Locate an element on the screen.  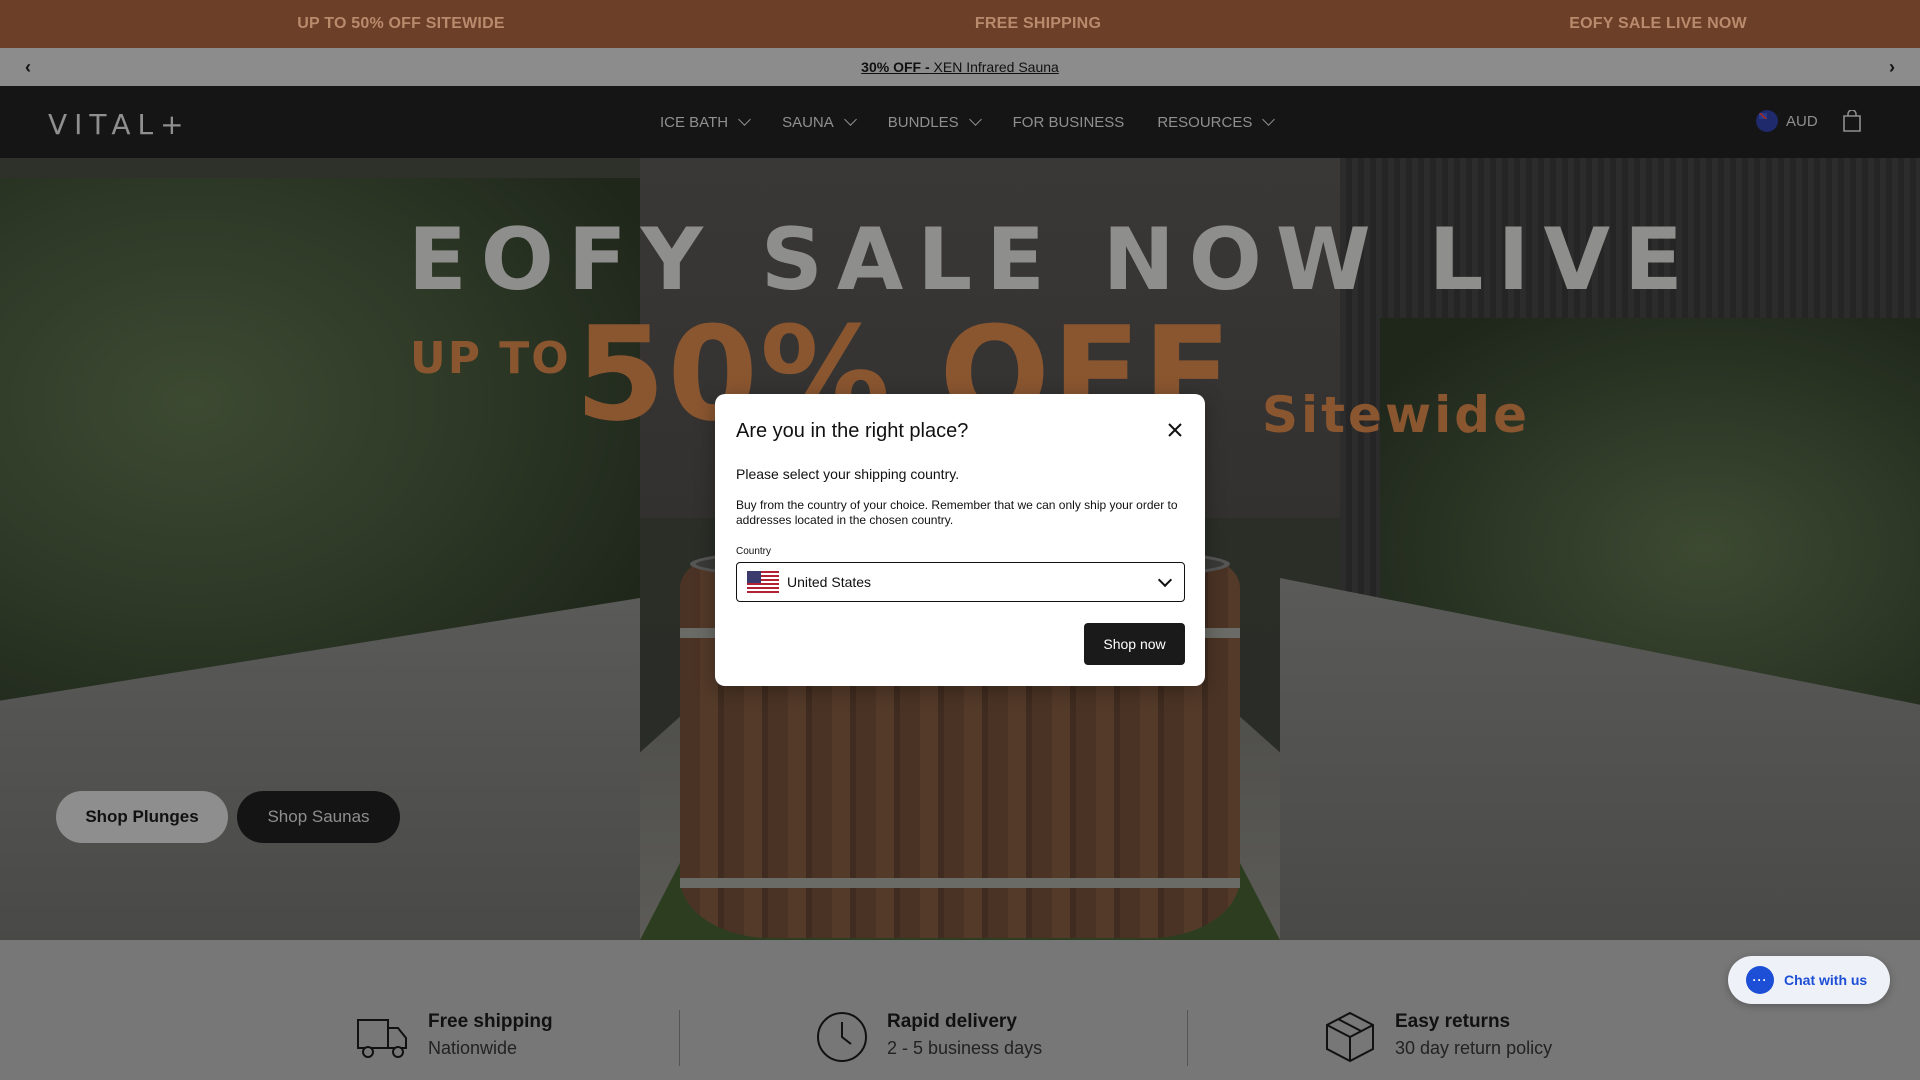
nav-item-label: FOR BUSINESS is located at coordinates (1068, 122).